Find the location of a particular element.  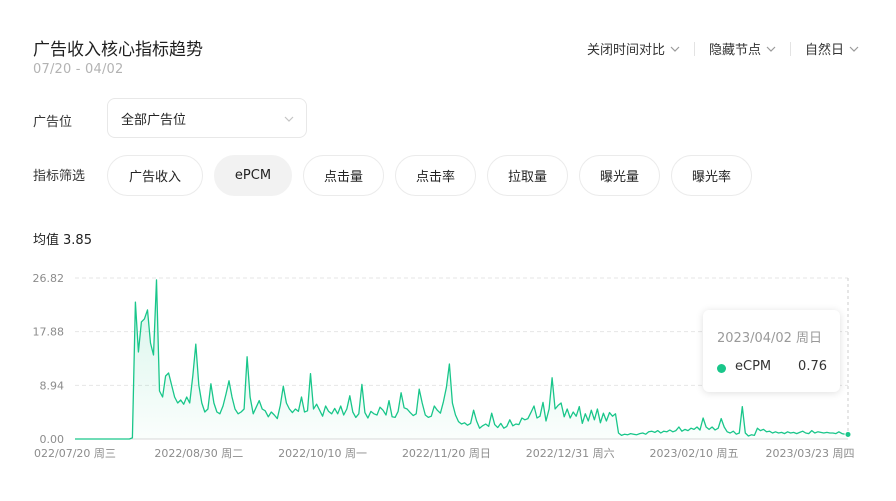

hover-point is located at coordinates (848, 434).